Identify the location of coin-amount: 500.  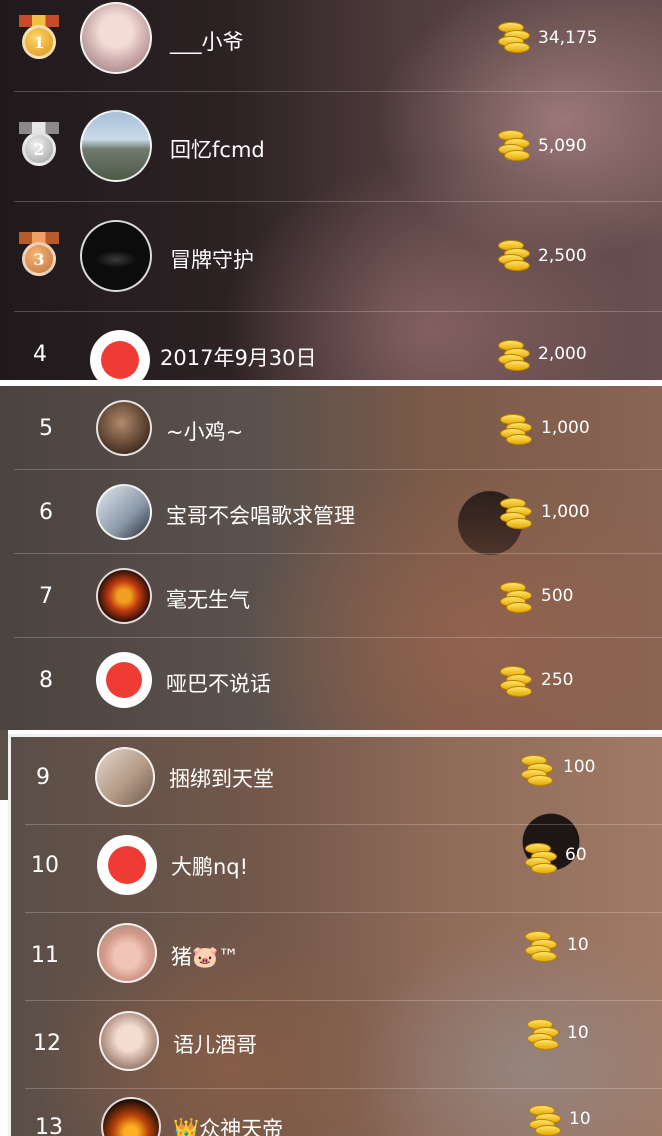
(557, 596).